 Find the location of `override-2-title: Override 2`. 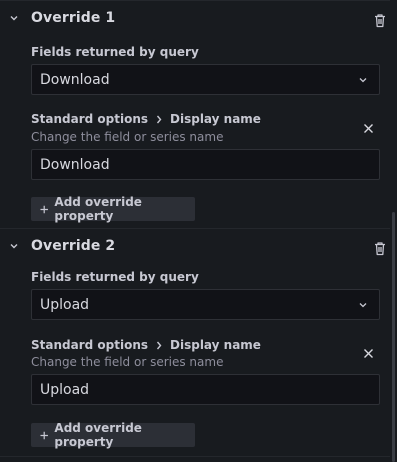

override-2-title: Override 2 is located at coordinates (73, 246).